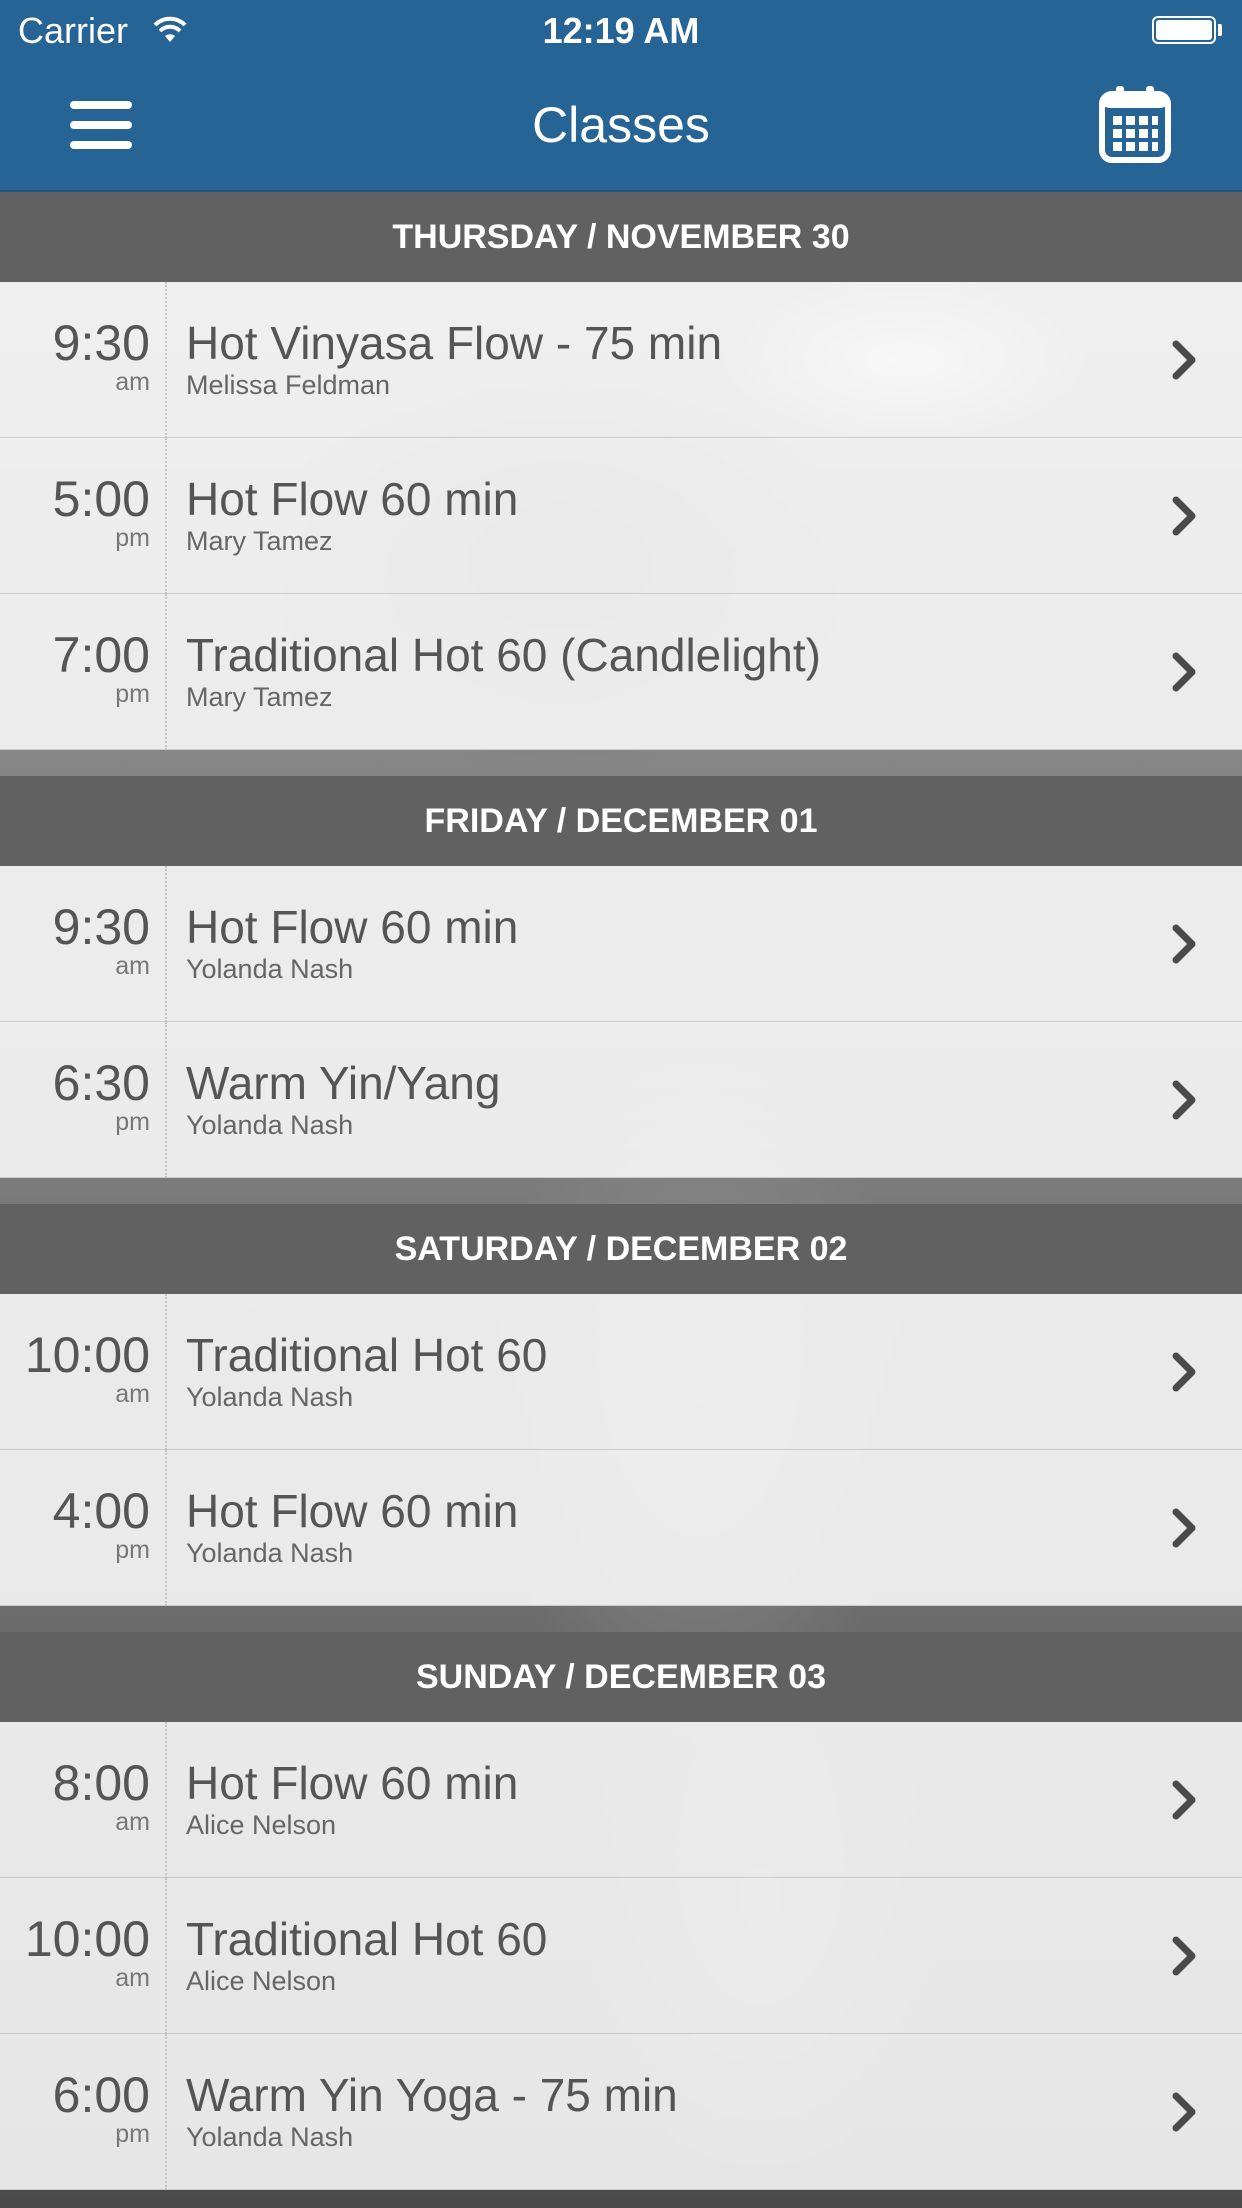 The image size is (1242, 2208). What do you see at coordinates (621, 1100) in the screenshot?
I see `class-row: 6:30 pm Warm Yin/Yang Yolanda Nash` at bounding box center [621, 1100].